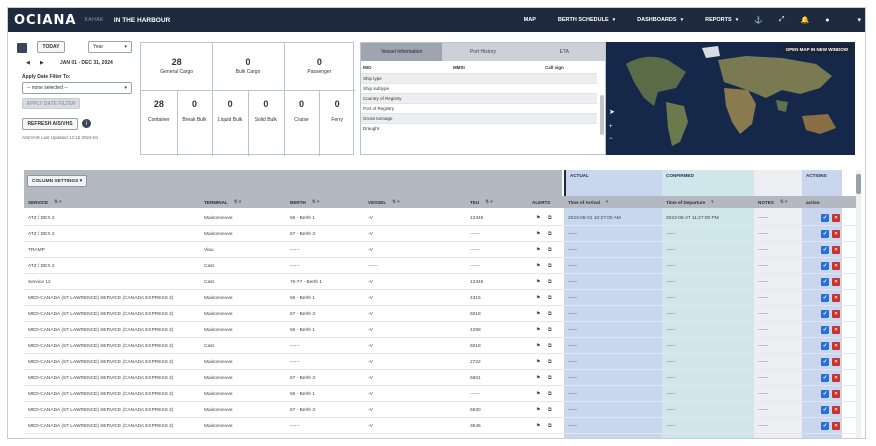 The height and width of the screenshot is (446, 876). What do you see at coordinates (825, 202) in the screenshot?
I see `header-actions: action` at bounding box center [825, 202].